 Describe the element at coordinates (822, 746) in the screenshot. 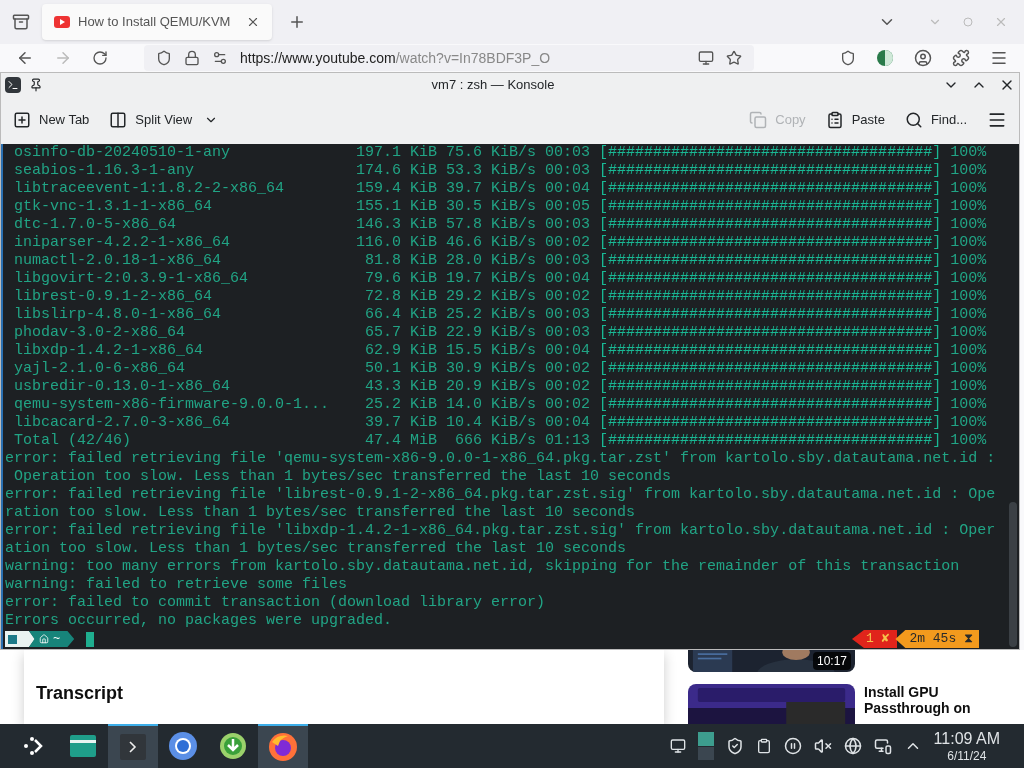

I see `muted-volume-icon` at that location.